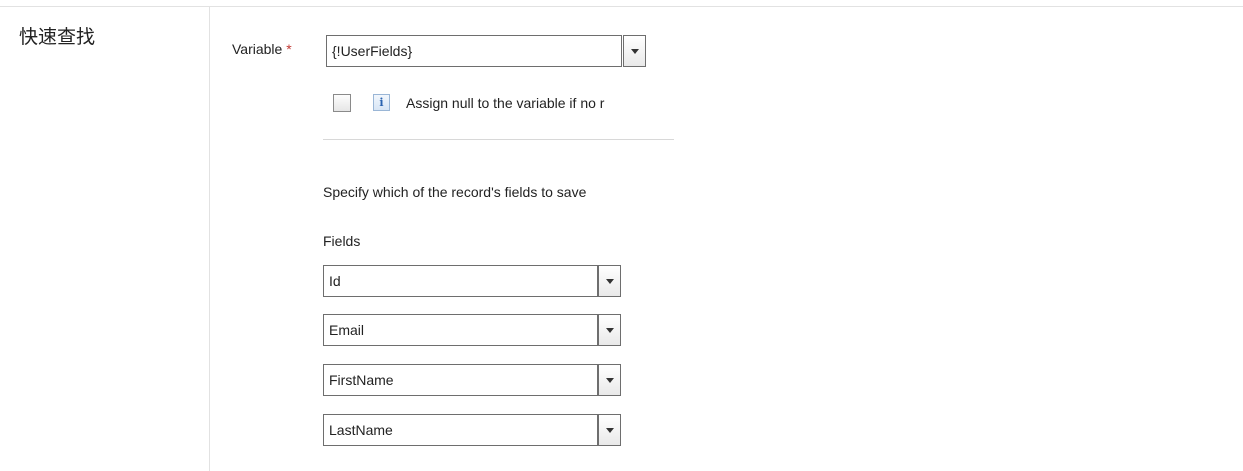 The height and width of the screenshot is (471, 1243). I want to click on field-input: LastName, so click(460, 430).